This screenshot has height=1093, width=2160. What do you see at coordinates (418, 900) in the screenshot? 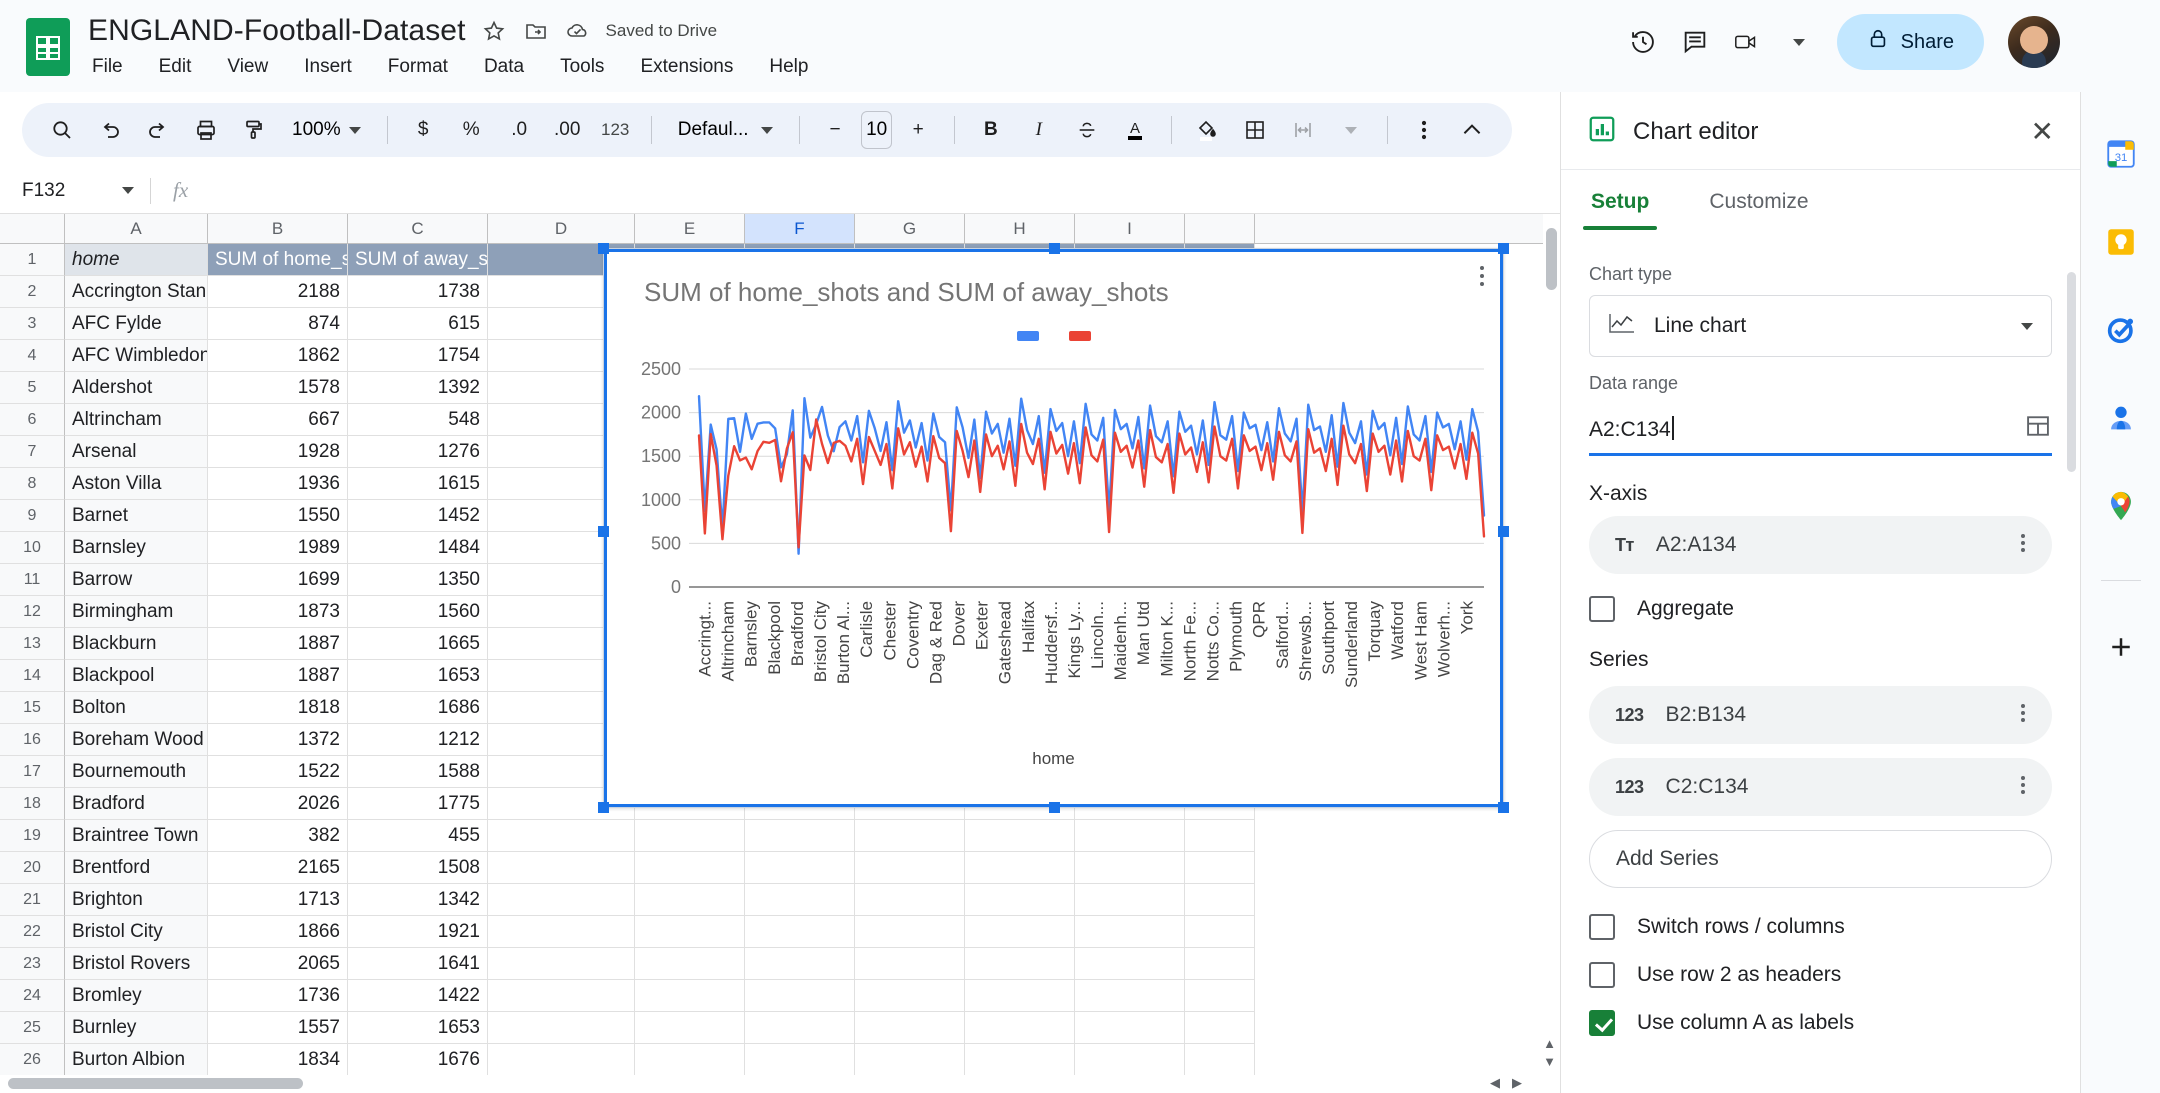
I see `cell-c21: 1342` at bounding box center [418, 900].